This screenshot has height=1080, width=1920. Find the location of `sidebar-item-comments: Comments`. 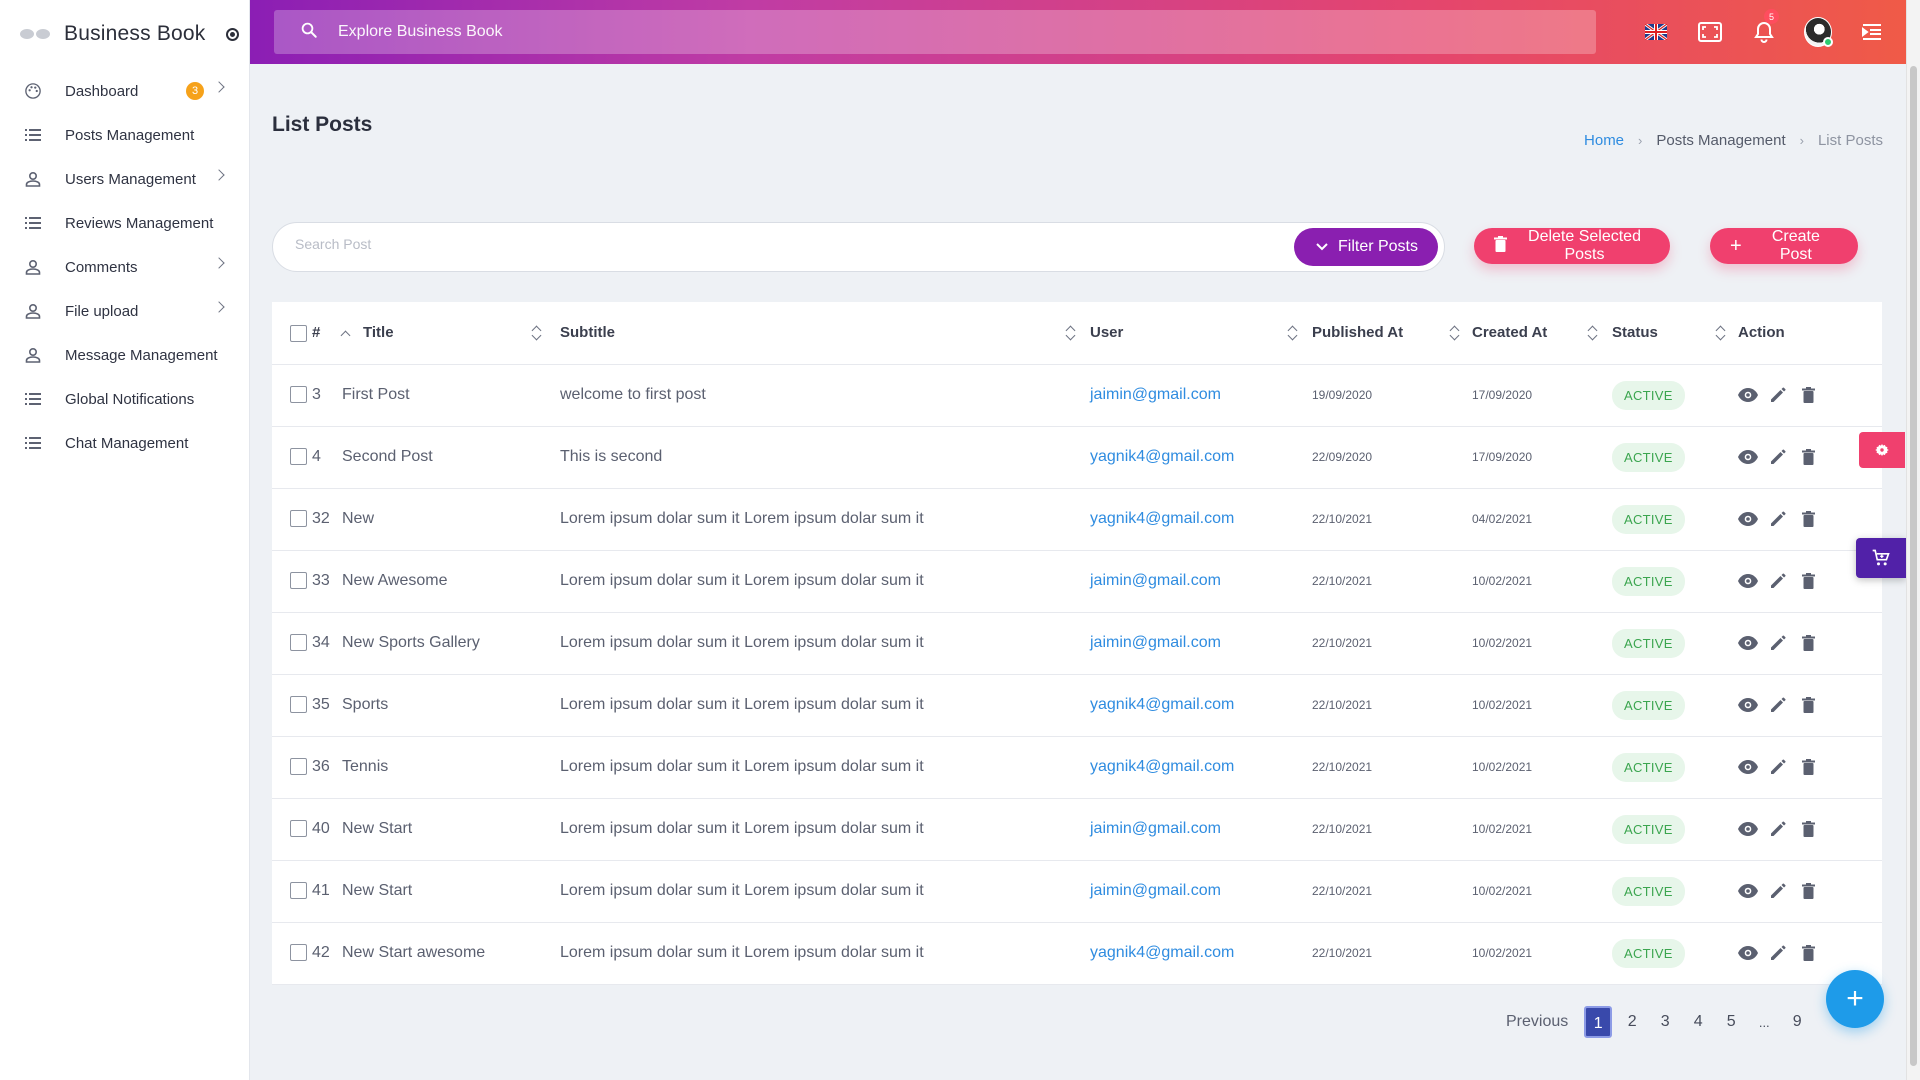

sidebar-item-comments: Comments is located at coordinates (124, 267).